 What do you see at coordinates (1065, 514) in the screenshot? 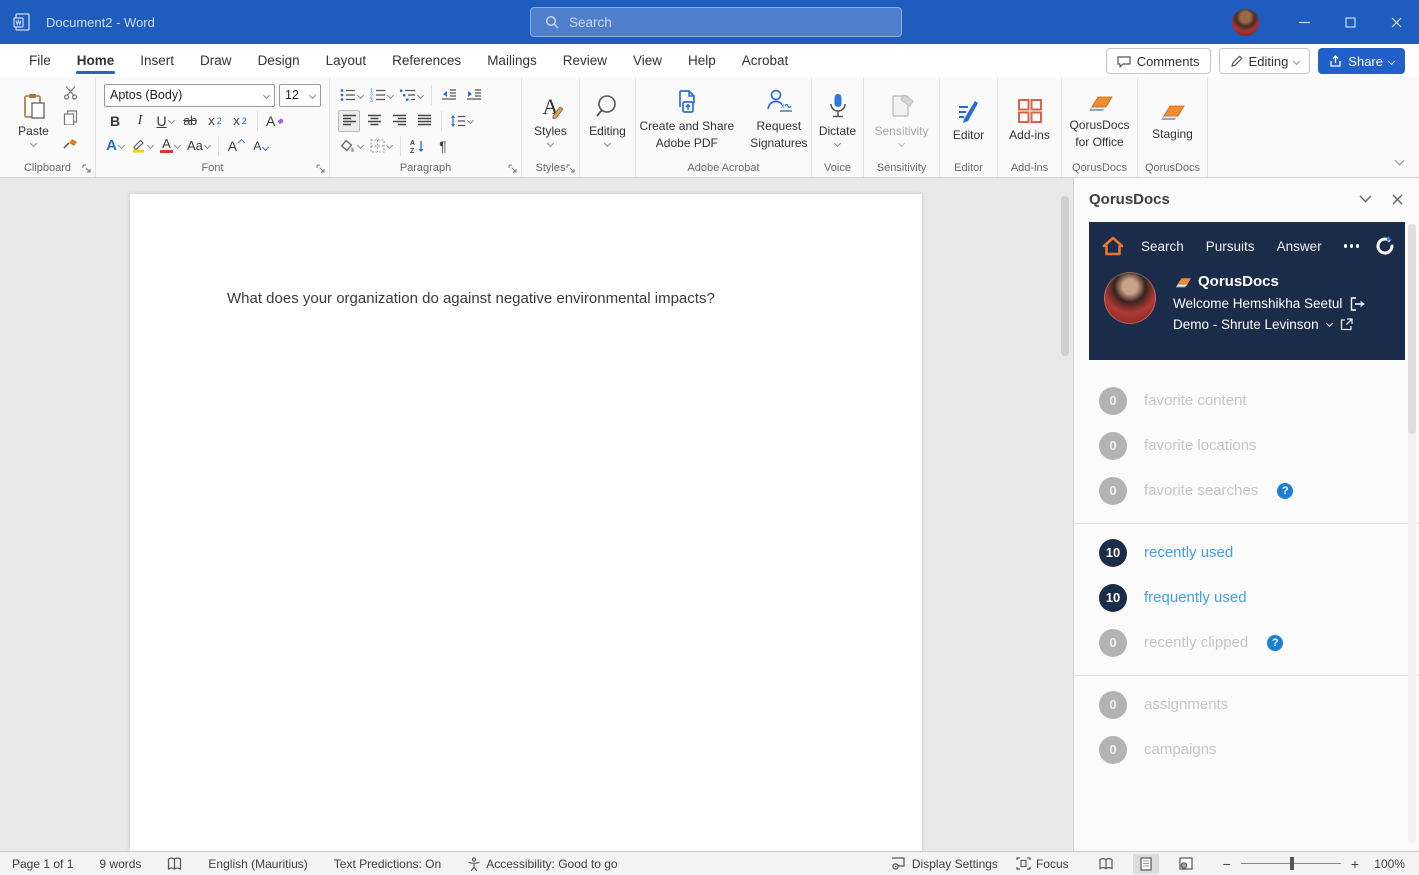
I see `document-scrollbar` at bounding box center [1065, 514].